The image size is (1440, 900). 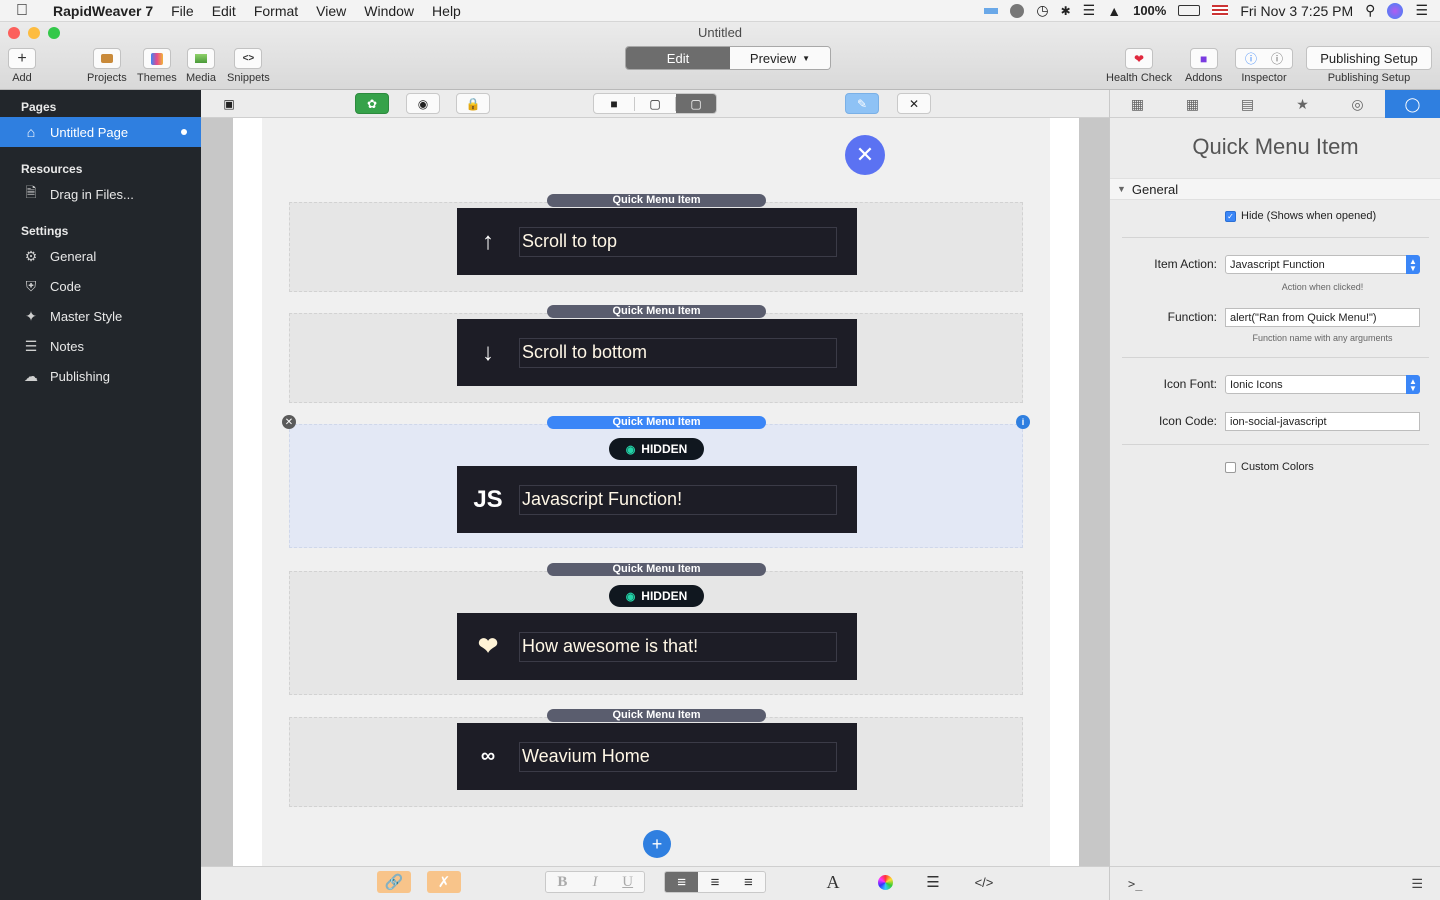 What do you see at coordinates (1185, 264) in the screenshot?
I see `item-action-label: Item Action:` at bounding box center [1185, 264].